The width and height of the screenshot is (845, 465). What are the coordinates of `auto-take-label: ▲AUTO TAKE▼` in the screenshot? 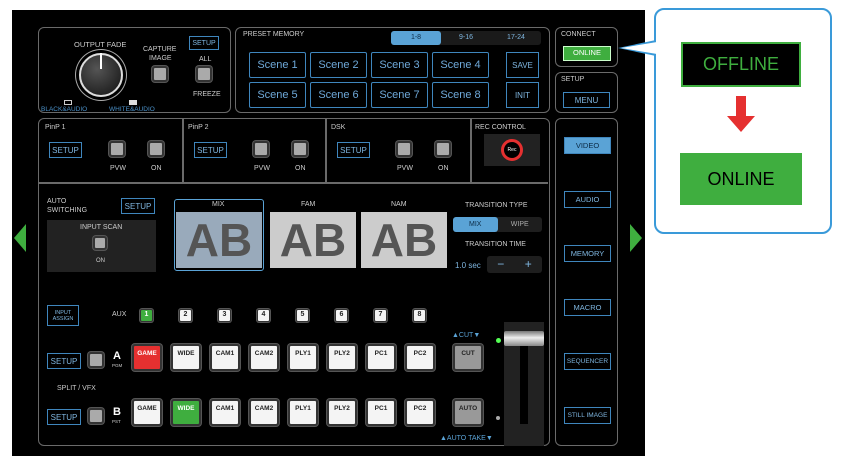 It's located at (466, 438).